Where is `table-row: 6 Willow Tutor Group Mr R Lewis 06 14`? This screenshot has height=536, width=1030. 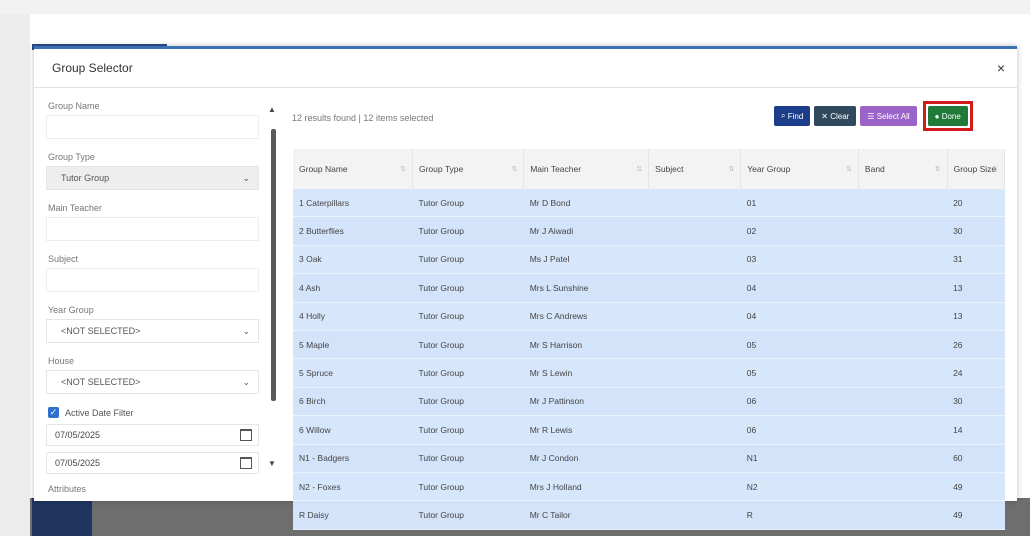 table-row: 6 Willow Tutor Group Mr R Lewis 06 14 is located at coordinates (649, 430).